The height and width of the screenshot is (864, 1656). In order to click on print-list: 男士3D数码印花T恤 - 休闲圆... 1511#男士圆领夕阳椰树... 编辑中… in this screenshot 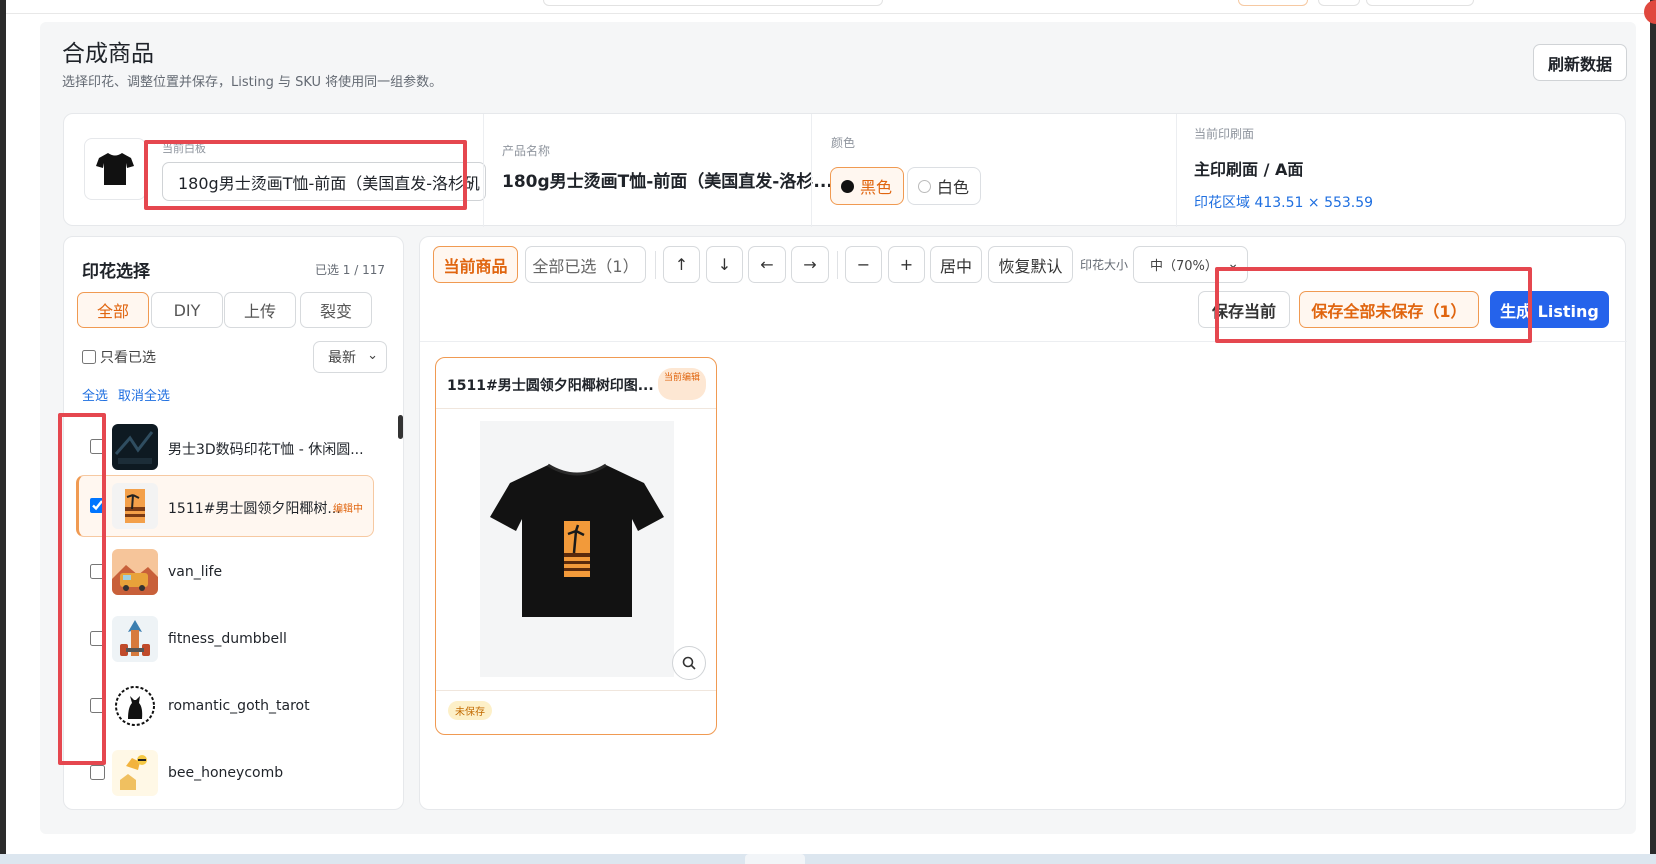, I will do `click(232, 613)`.